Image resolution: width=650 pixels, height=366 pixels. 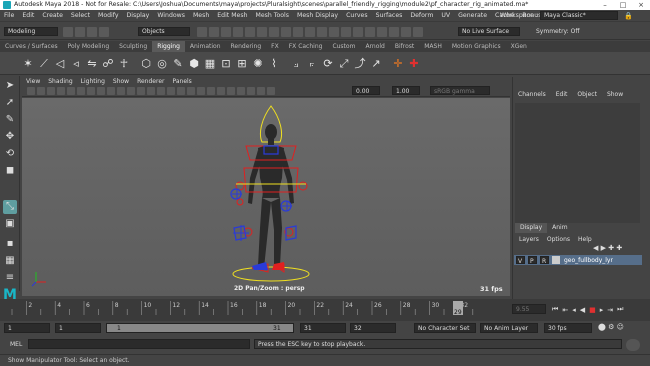 What do you see at coordinates (131, 91) in the screenshot?
I see `wireframe-icon` at bounding box center [131, 91].